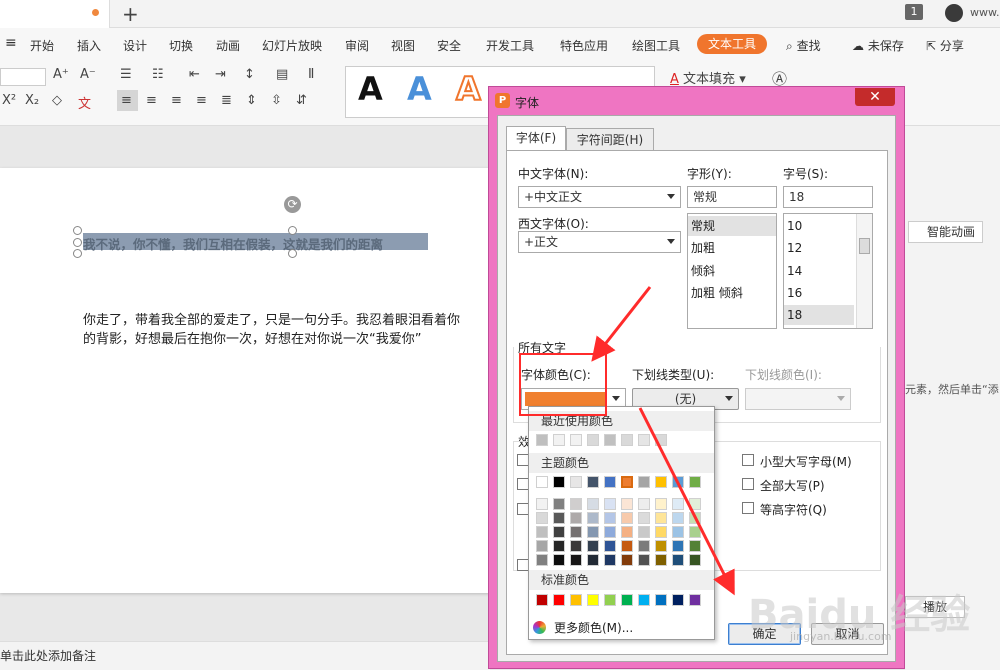 The height and width of the screenshot is (670, 1000). I want to click on annotation-arrows, so click(663, 441).